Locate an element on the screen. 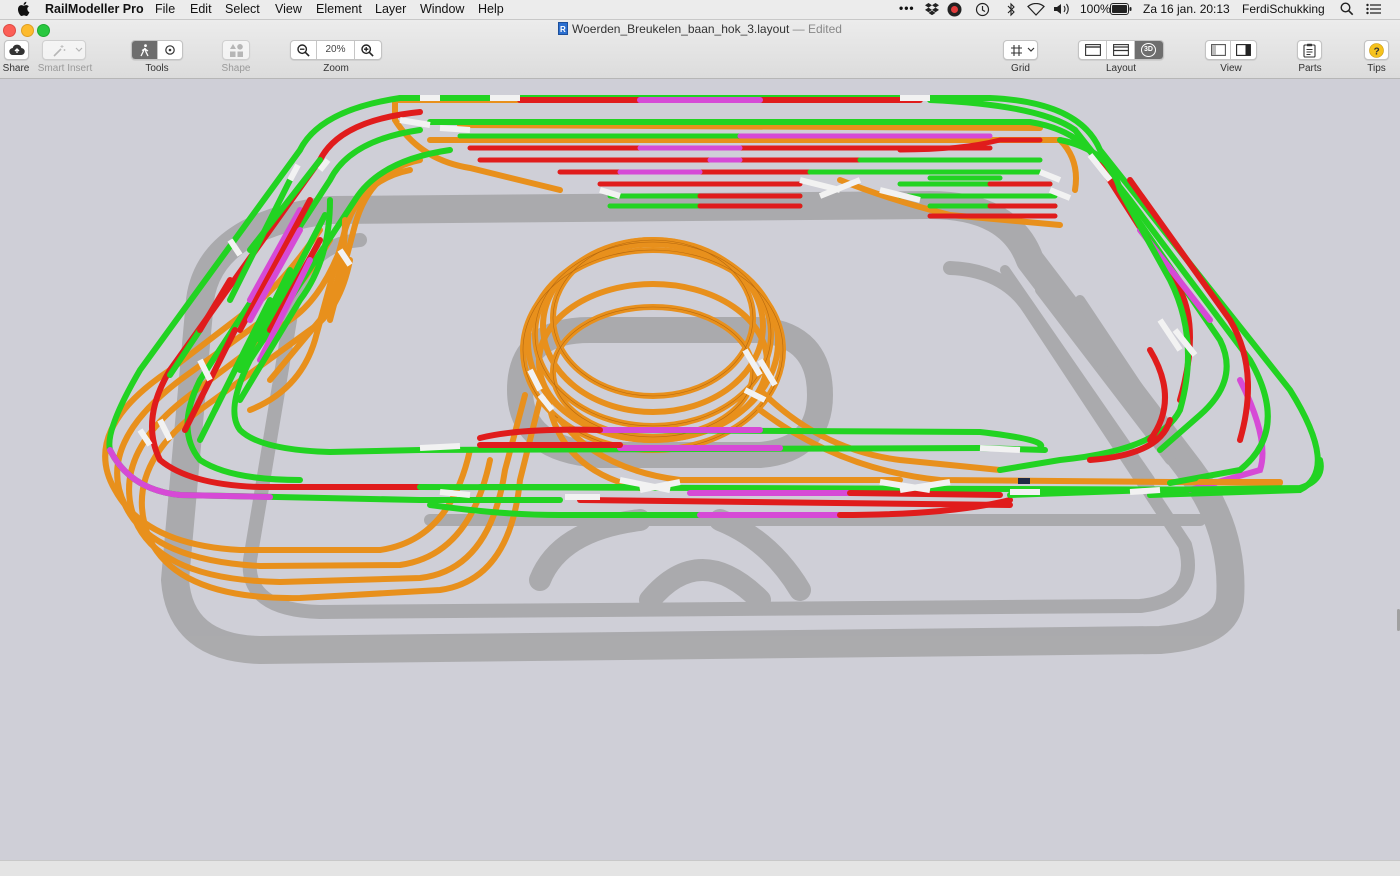 This screenshot has height=876, width=1400. menu-file: File is located at coordinates (165, 9).